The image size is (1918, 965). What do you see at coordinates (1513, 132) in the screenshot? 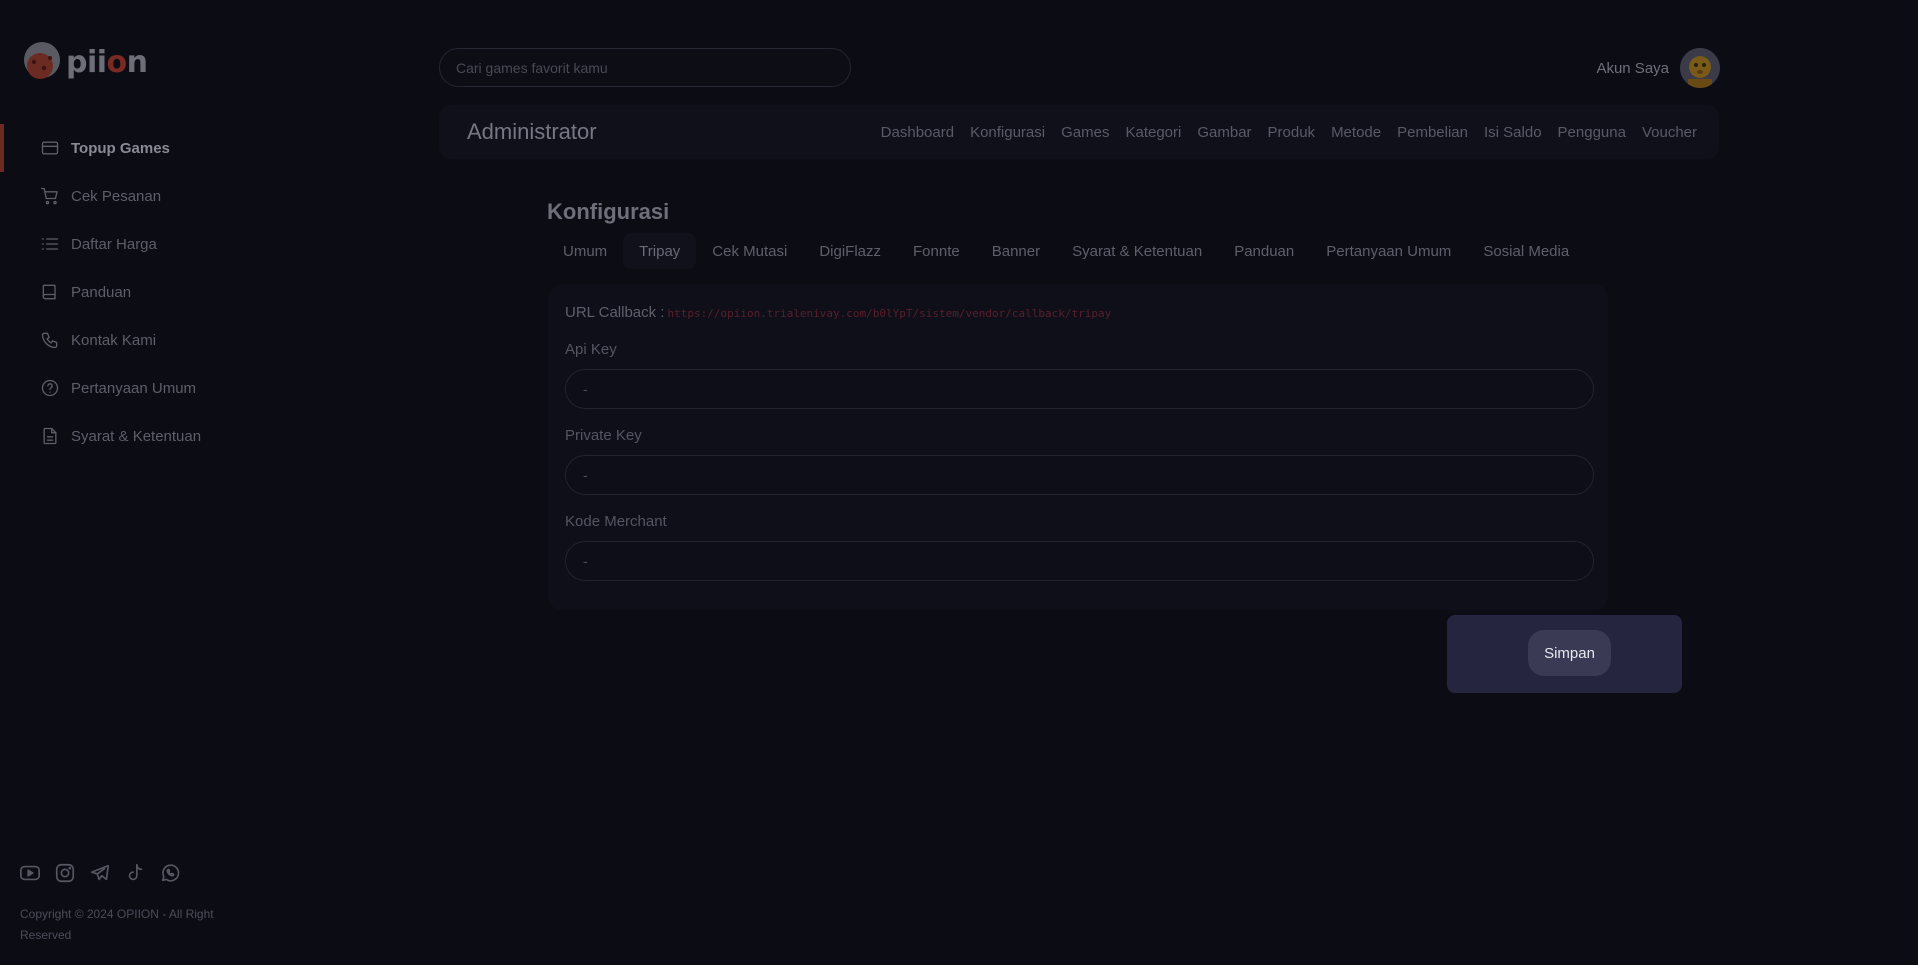
I see `admin-nav-isi-saldo: Isi Saldo` at bounding box center [1513, 132].